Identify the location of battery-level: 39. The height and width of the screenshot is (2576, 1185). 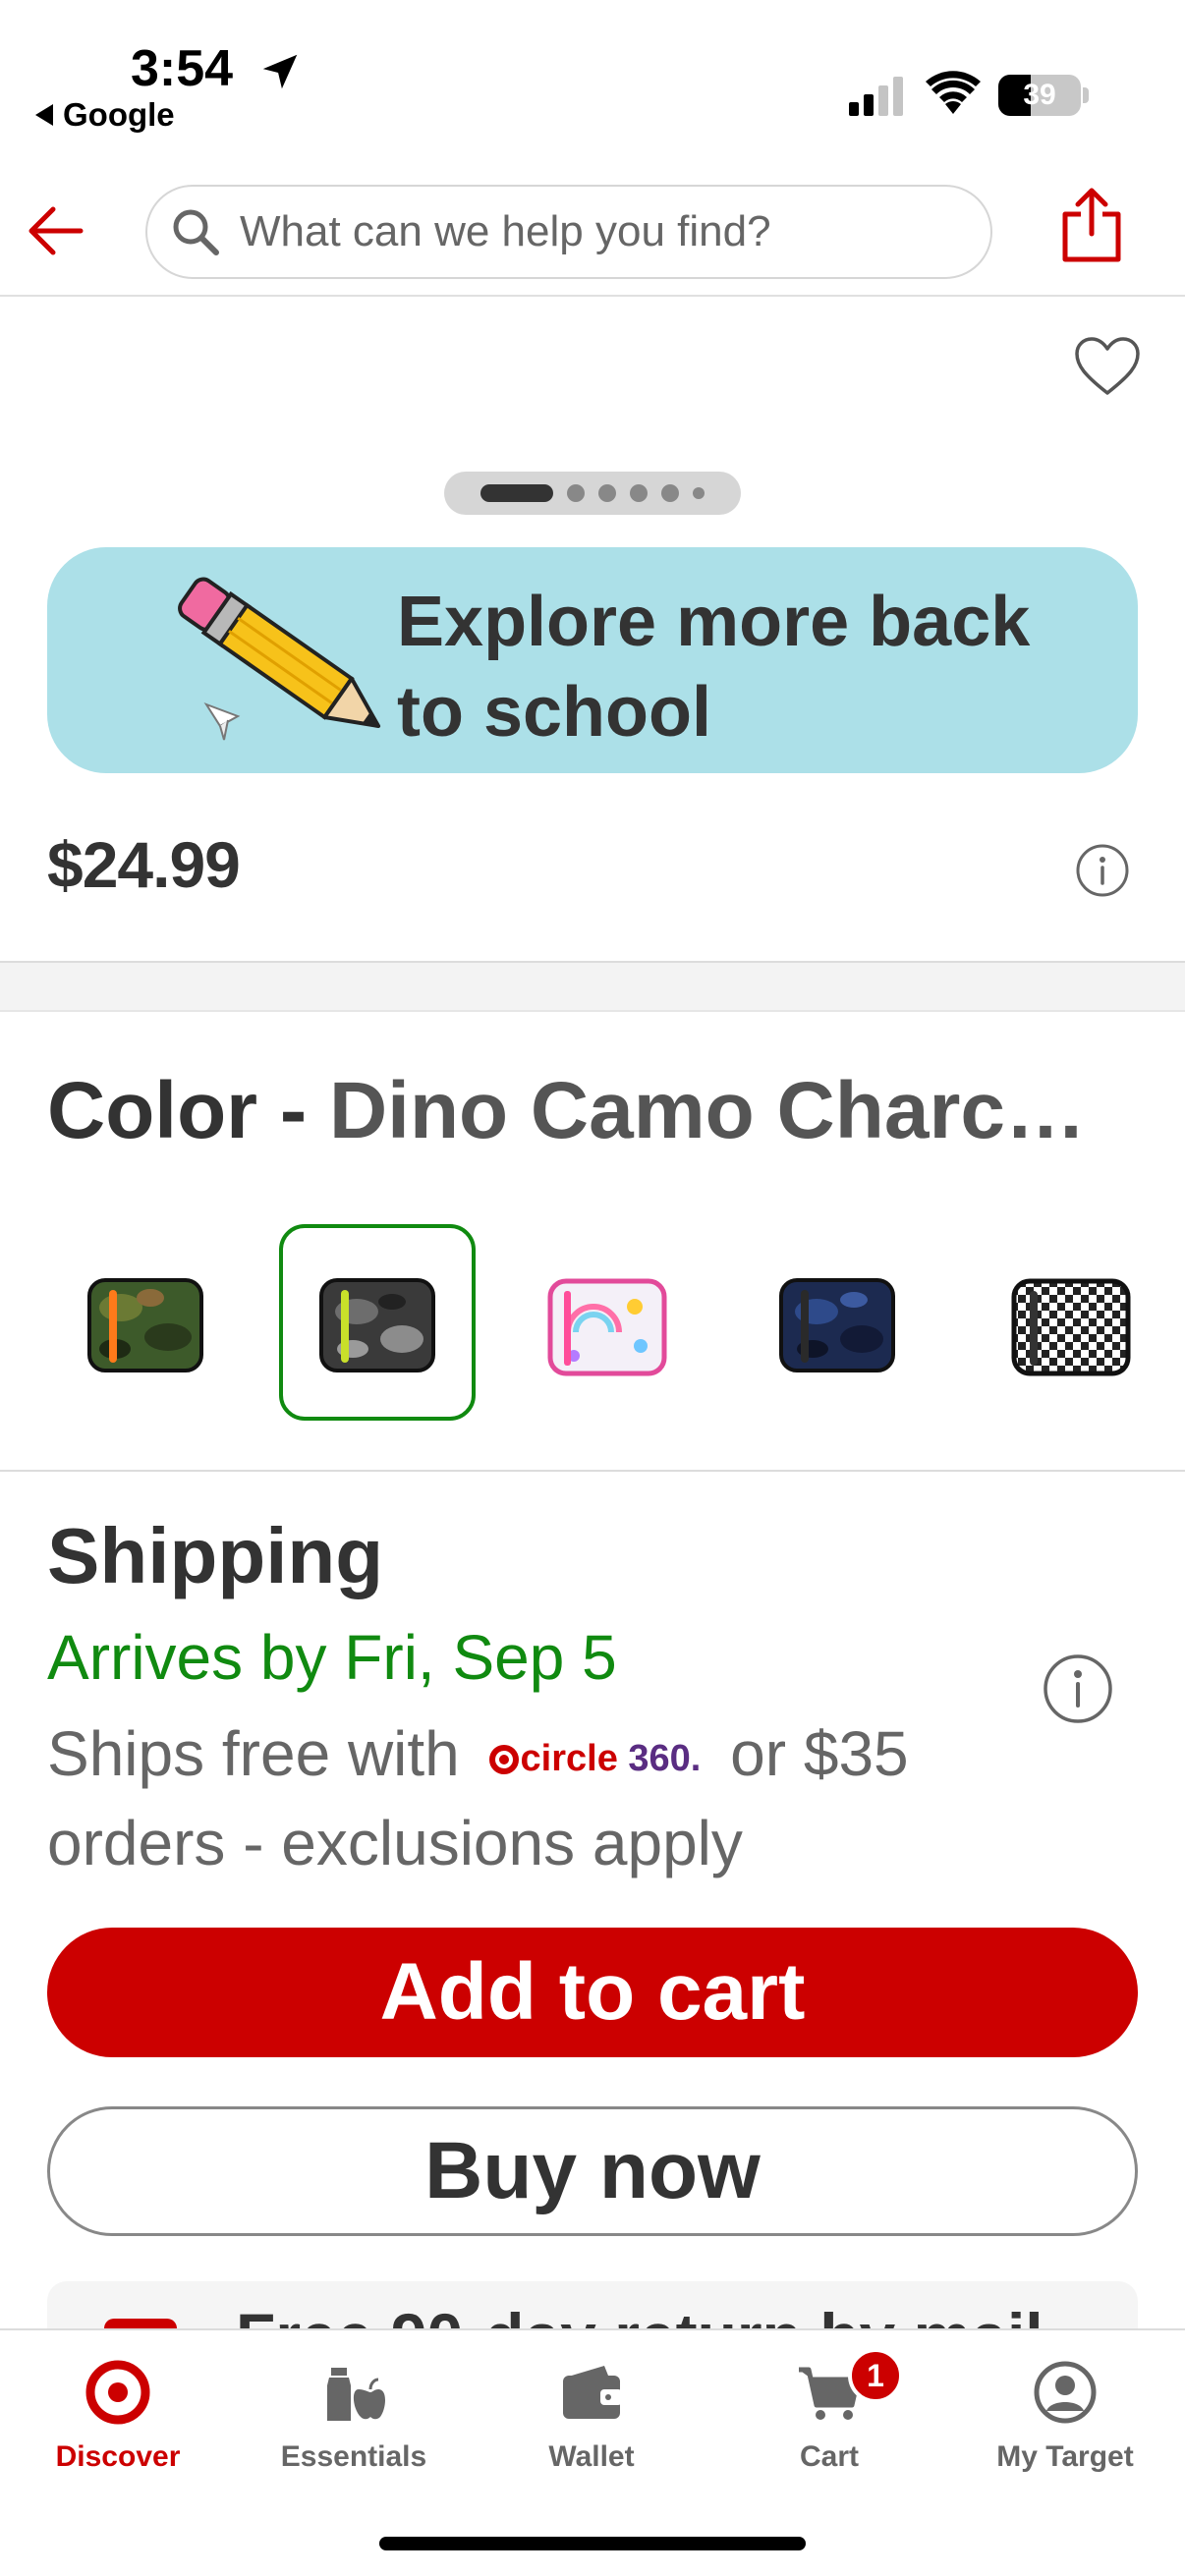
(1040, 95).